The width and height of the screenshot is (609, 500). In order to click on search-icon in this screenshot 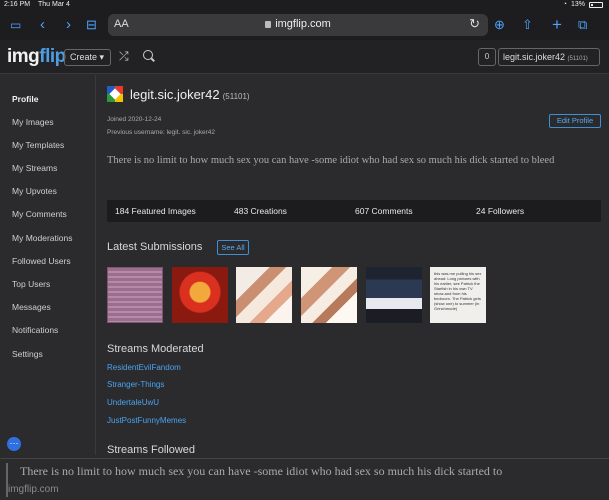, I will do `click(148, 55)`.